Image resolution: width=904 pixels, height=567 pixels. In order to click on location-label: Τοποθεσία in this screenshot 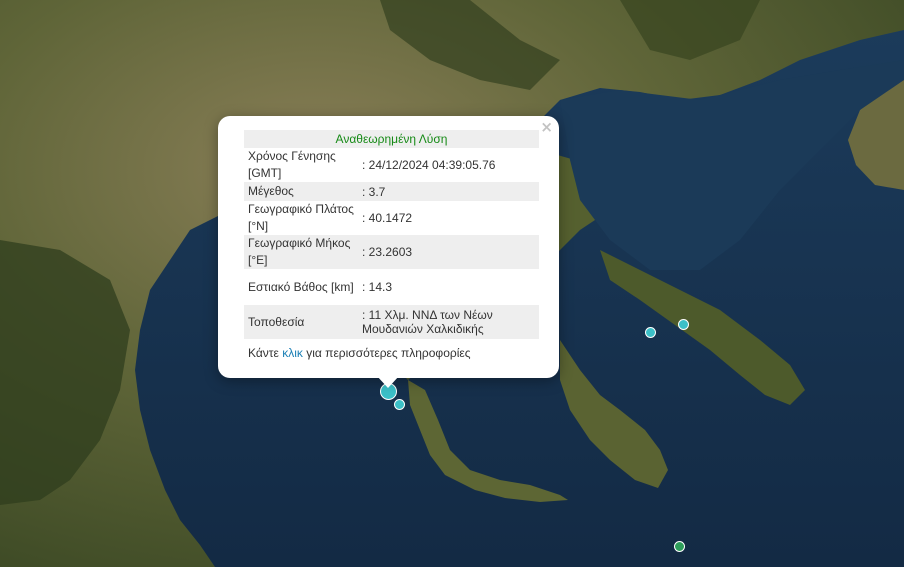, I will do `click(301, 322)`.